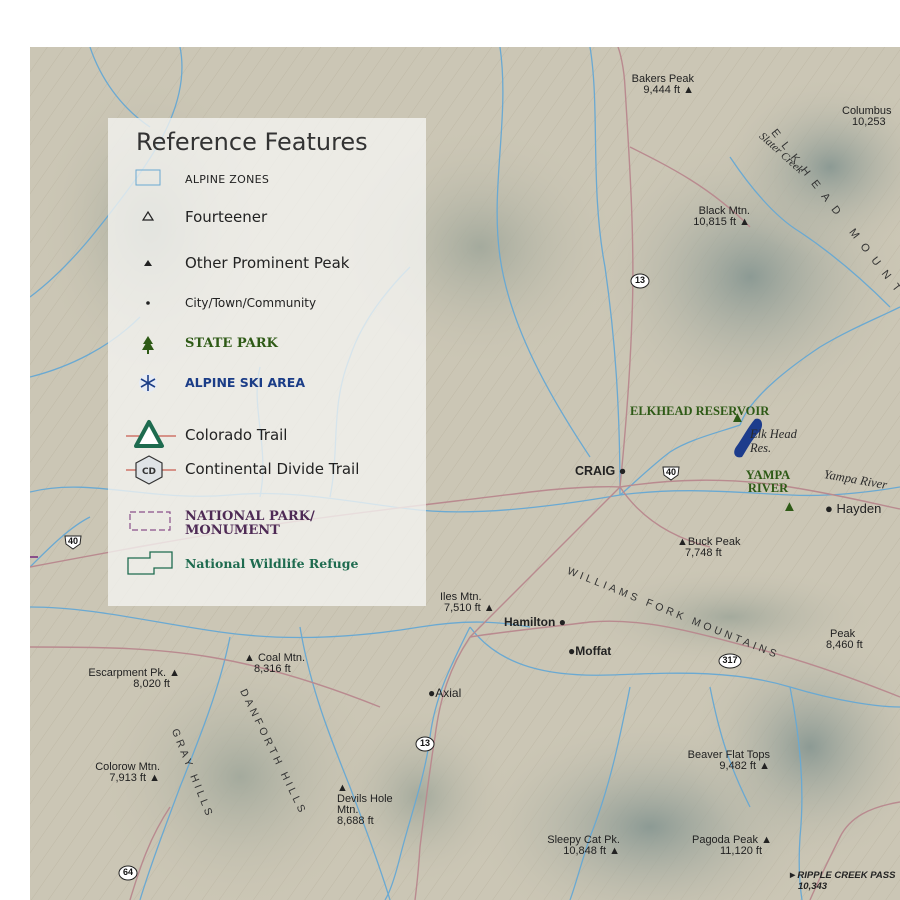 The height and width of the screenshot is (900, 900). What do you see at coordinates (448, 693) in the screenshot?
I see `axial-name: Axial` at bounding box center [448, 693].